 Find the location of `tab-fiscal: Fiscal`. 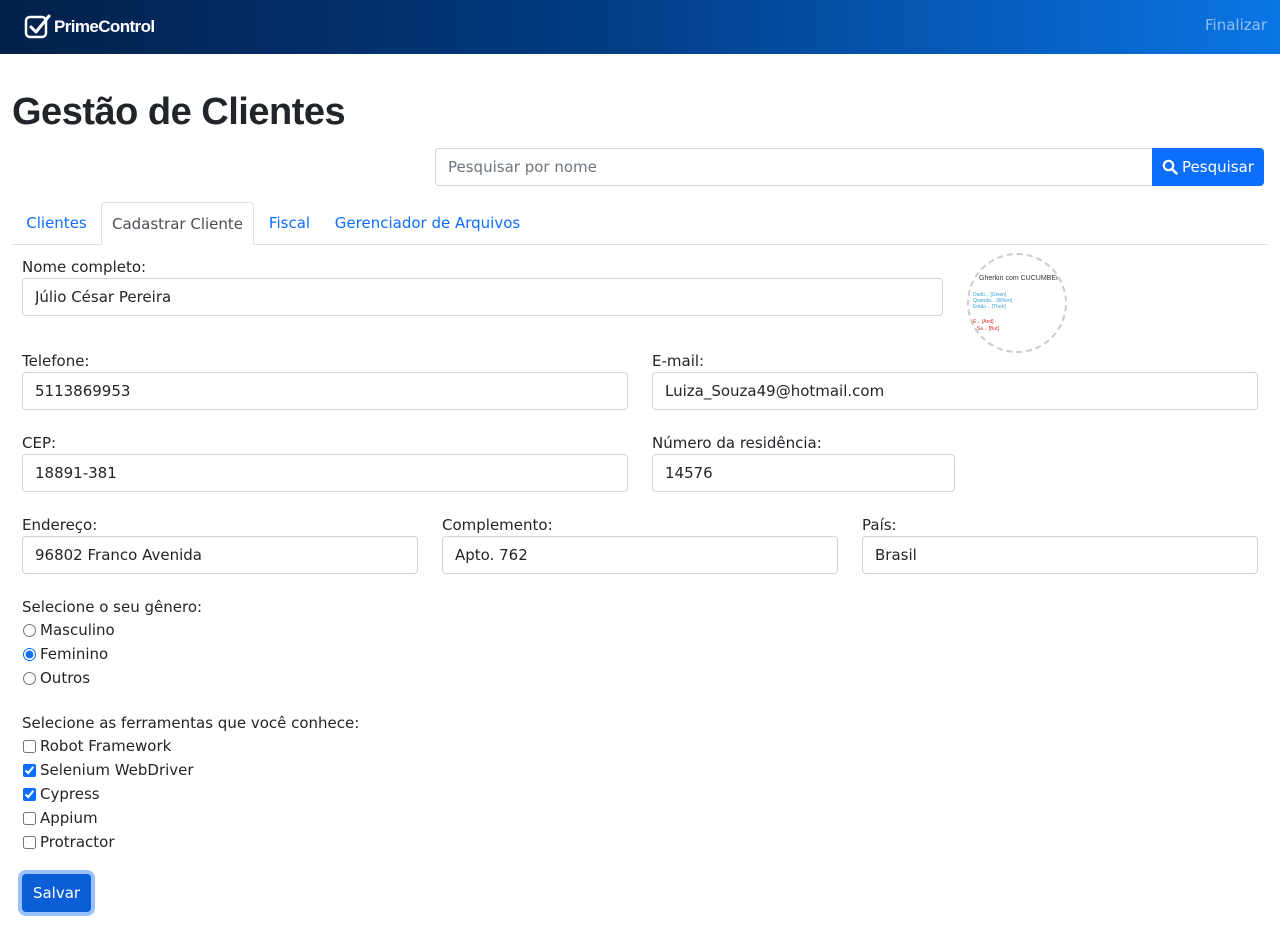

tab-fiscal: Fiscal is located at coordinates (289, 223).